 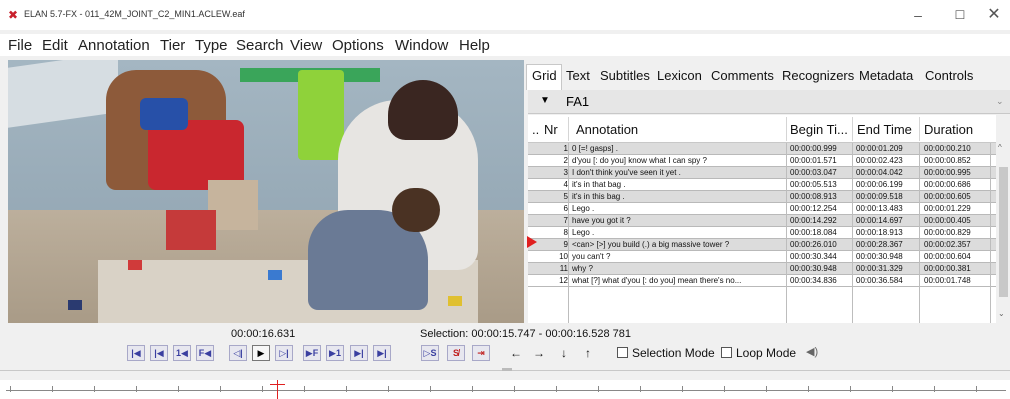 What do you see at coordinates (956, 245) in the screenshot?
I see `duration-cell: 00:00:02.357` at bounding box center [956, 245].